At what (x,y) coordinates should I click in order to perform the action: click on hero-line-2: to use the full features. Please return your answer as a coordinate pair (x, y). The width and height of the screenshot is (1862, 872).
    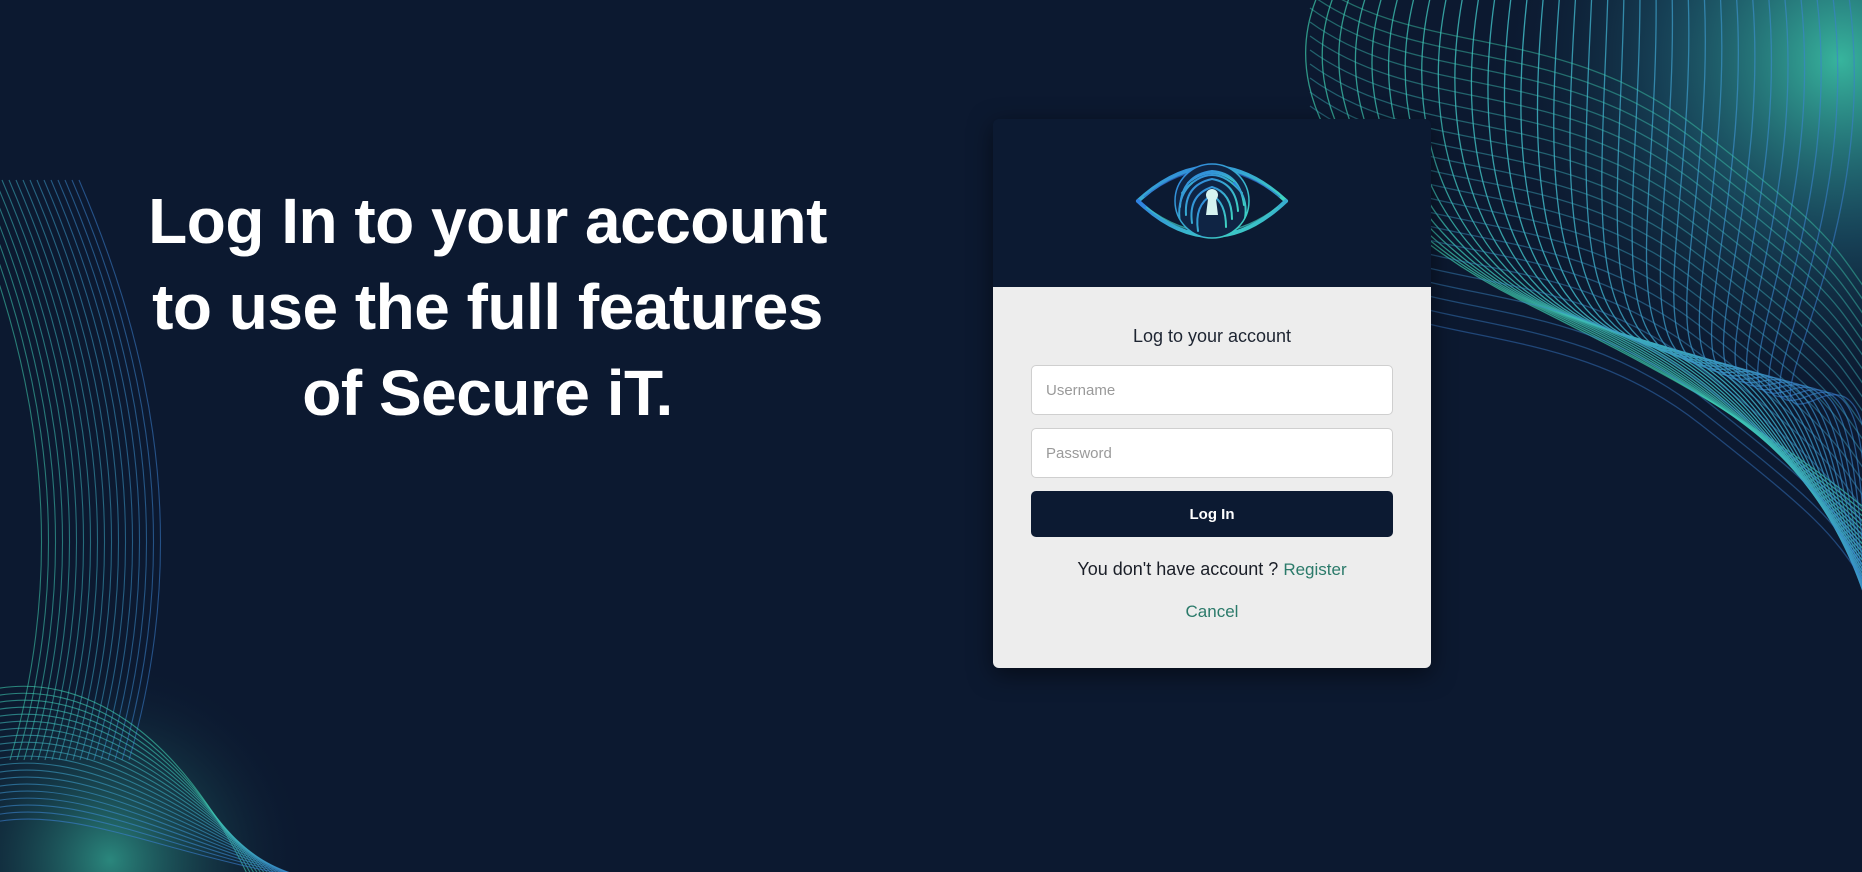
    Looking at the image, I should click on (487, 307).